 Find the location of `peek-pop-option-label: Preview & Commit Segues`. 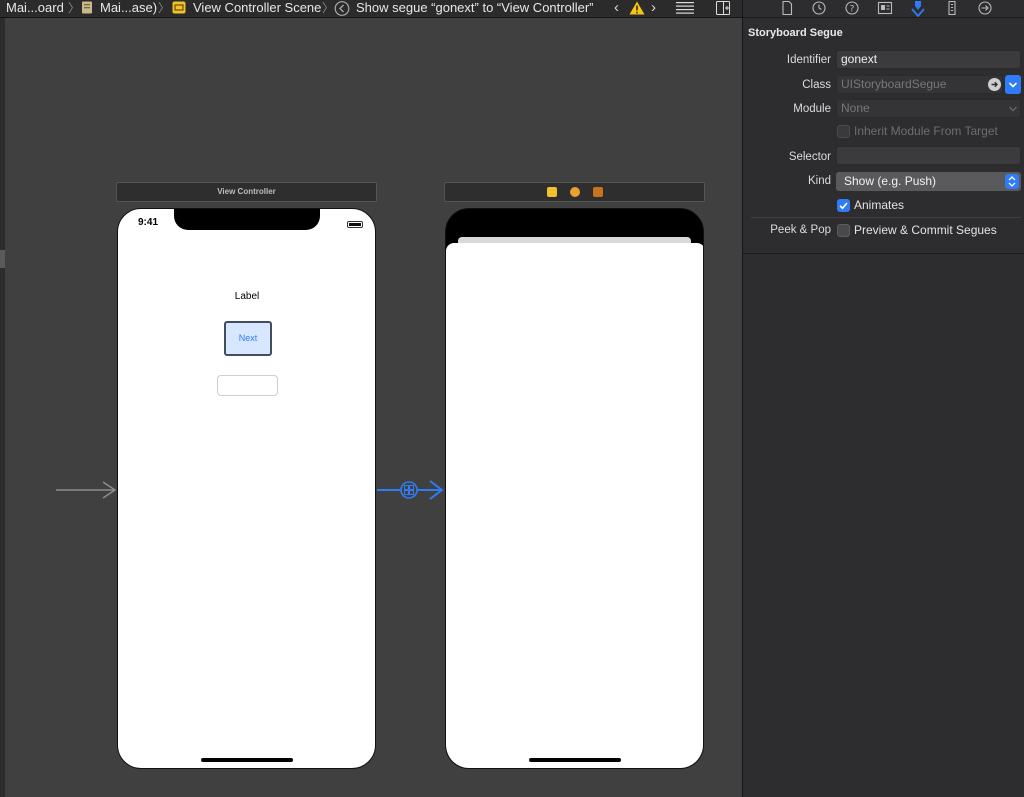

peek-pop-option-label: Preview & Commit Segues is located at coordinates (925, 230).